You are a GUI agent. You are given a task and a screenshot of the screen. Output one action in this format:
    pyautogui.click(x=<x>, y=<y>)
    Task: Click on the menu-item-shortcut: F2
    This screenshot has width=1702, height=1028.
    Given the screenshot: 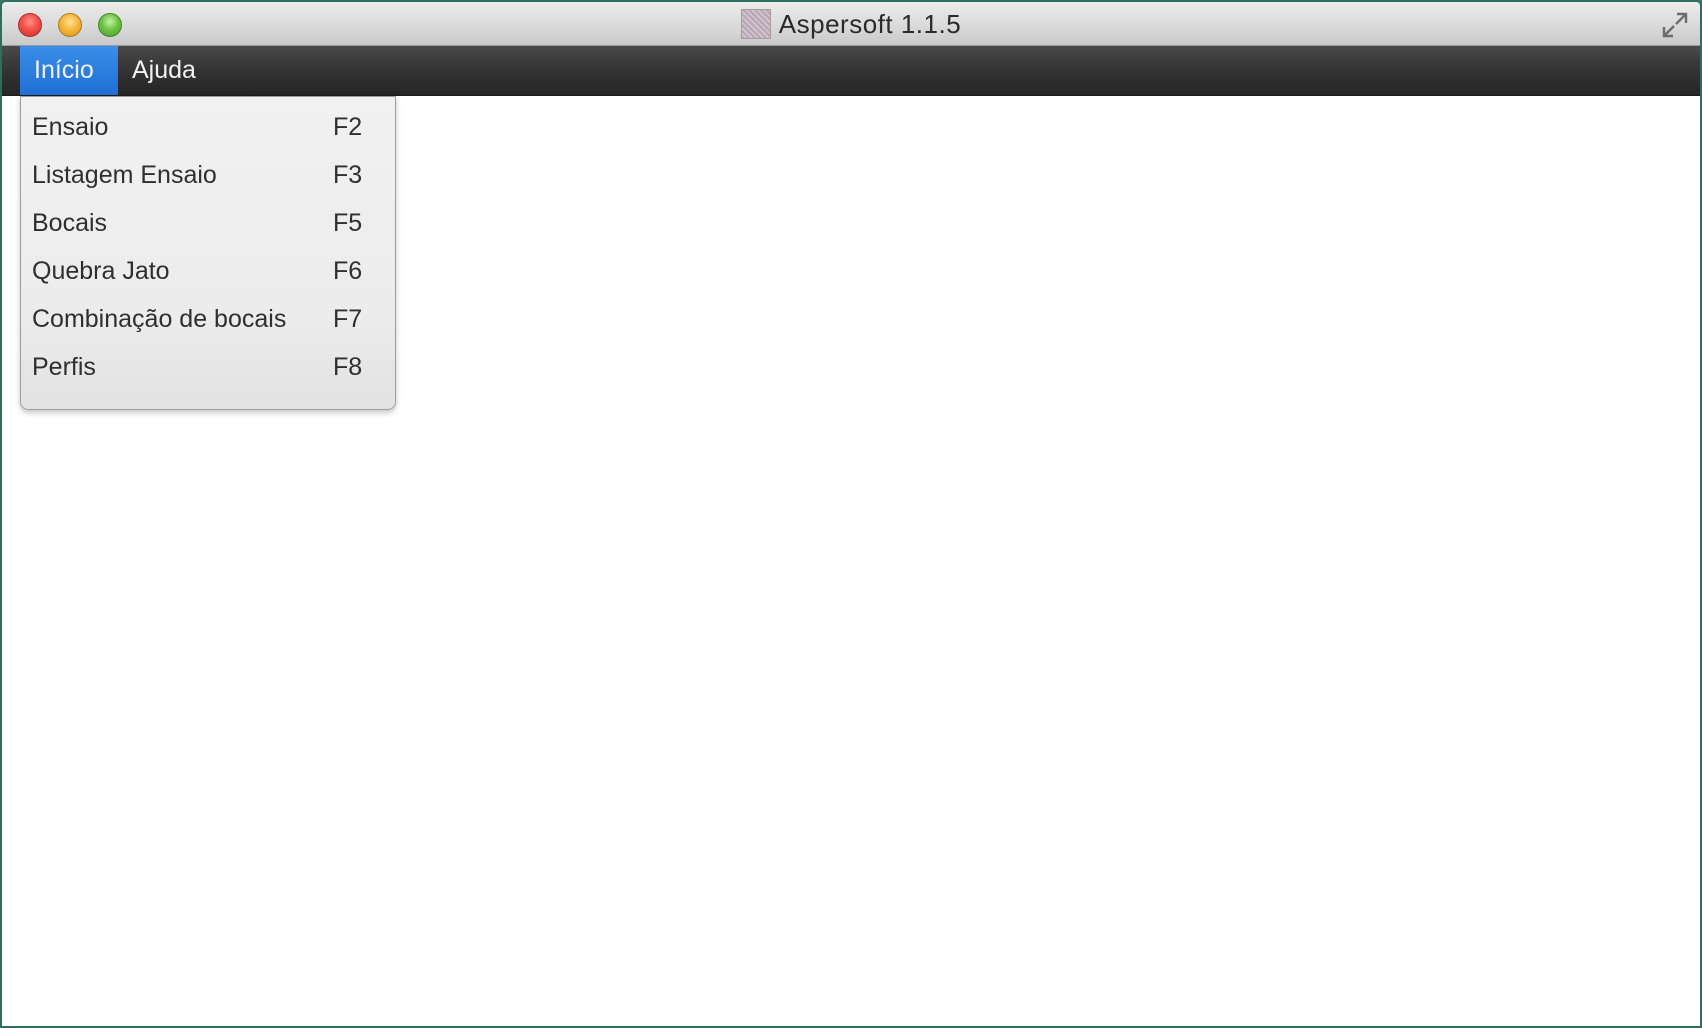 What is the action you would take?
    pyautogui.click(x=348, y=126)
    